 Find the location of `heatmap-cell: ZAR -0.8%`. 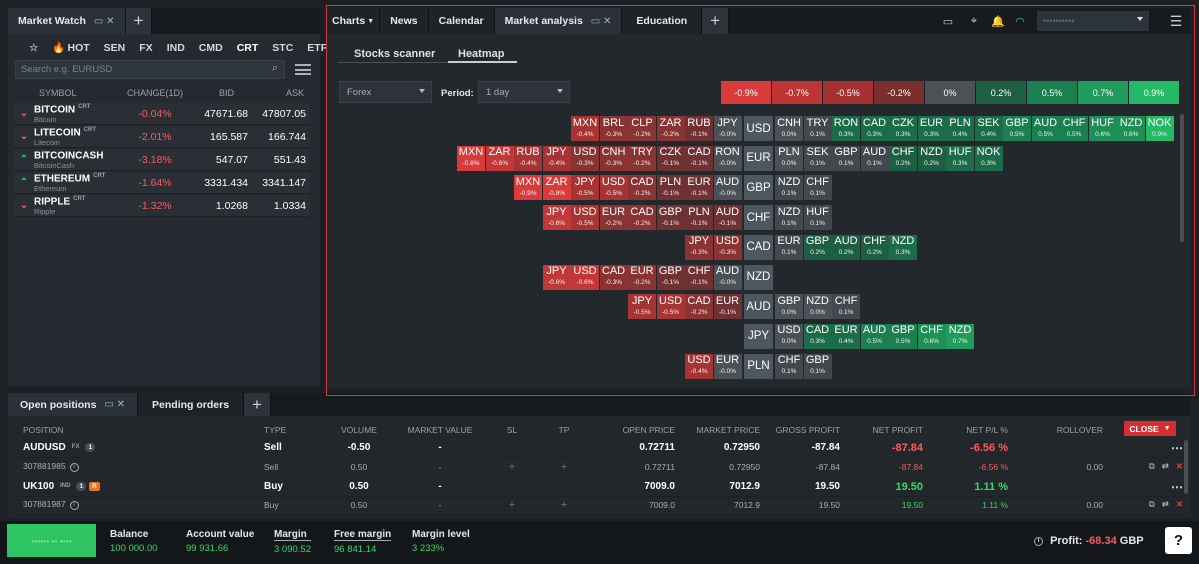

heatmap-cell: ZAR -0.8% is located at coordinates (556, 188).